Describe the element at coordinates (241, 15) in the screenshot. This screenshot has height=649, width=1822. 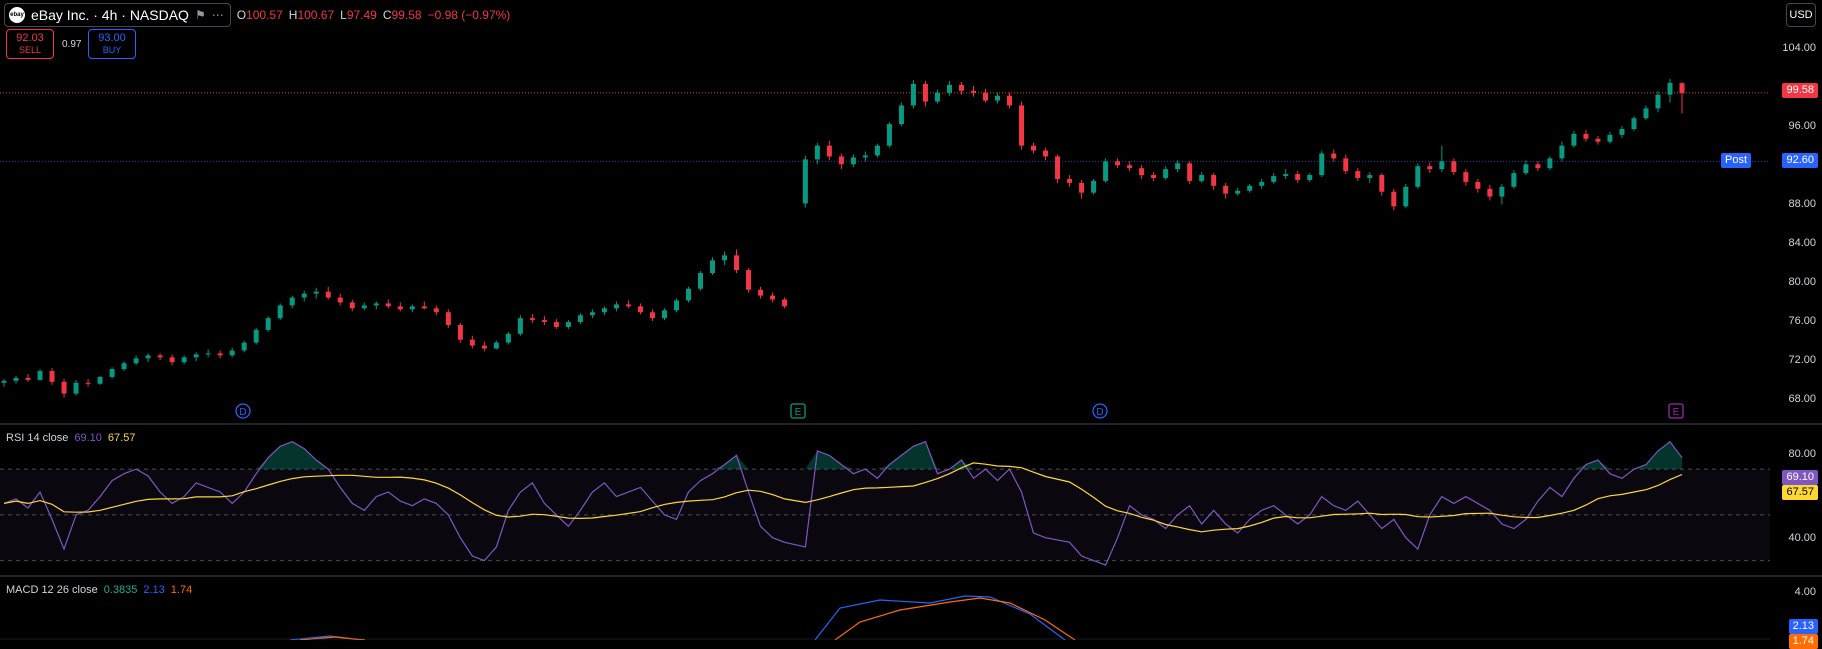
I see `open-label: O` at that location.